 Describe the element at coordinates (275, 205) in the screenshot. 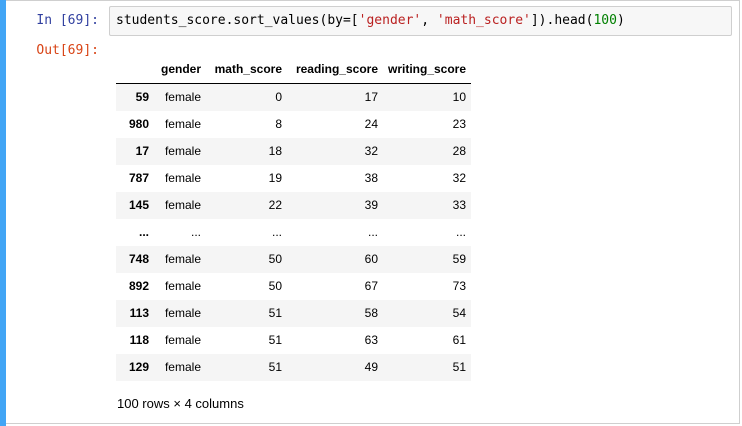

I see `cell-math-score: 22` at that location.